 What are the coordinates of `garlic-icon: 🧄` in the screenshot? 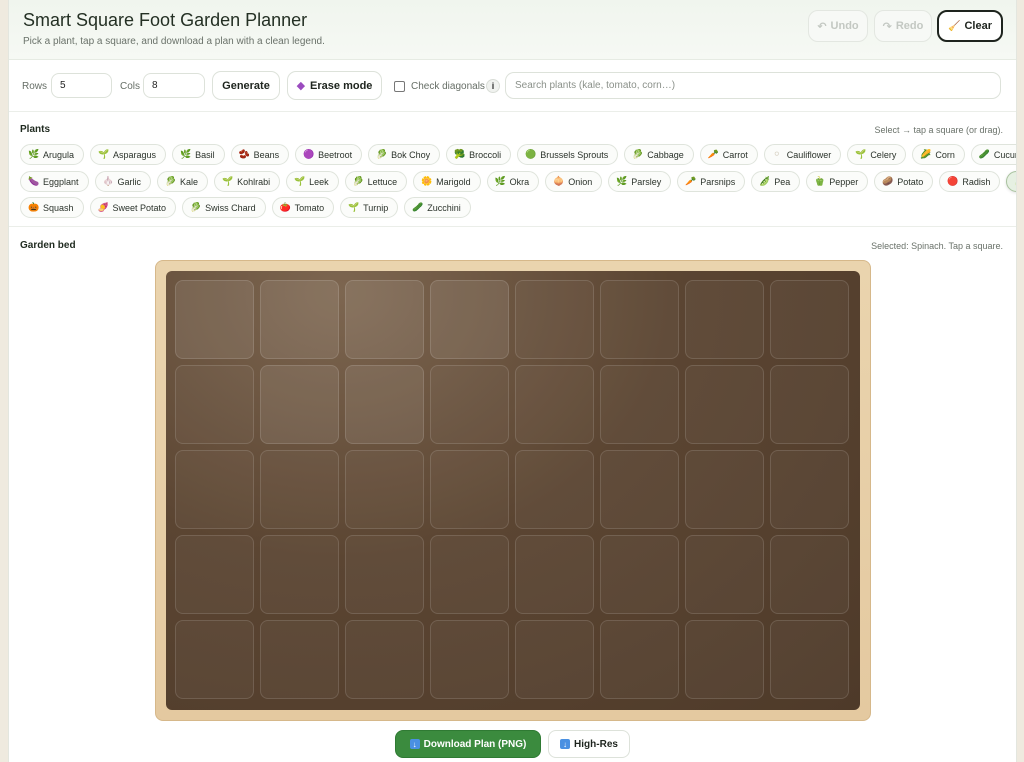 It's located at (108, 181).